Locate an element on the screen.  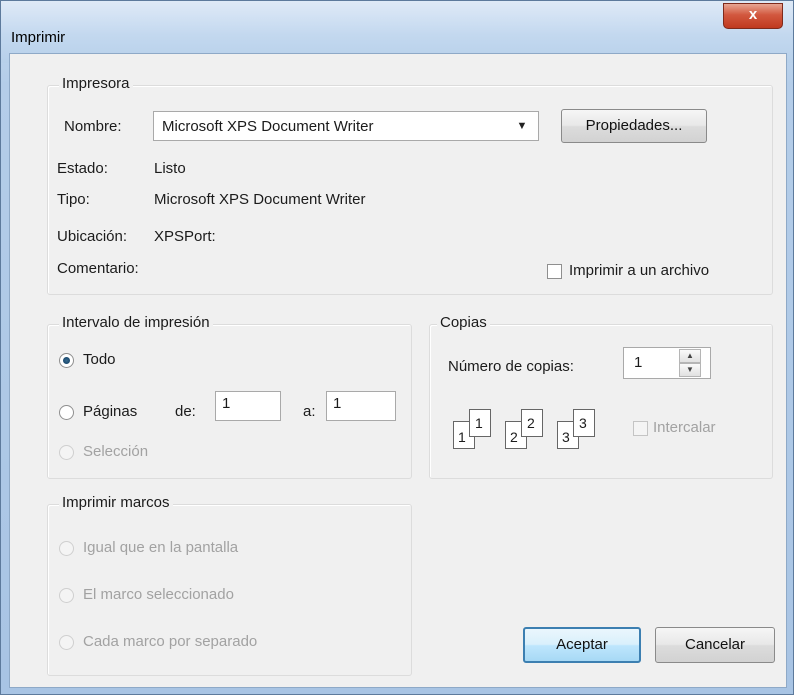
range-selection-label: Selección is located at coordinates (116, 451).